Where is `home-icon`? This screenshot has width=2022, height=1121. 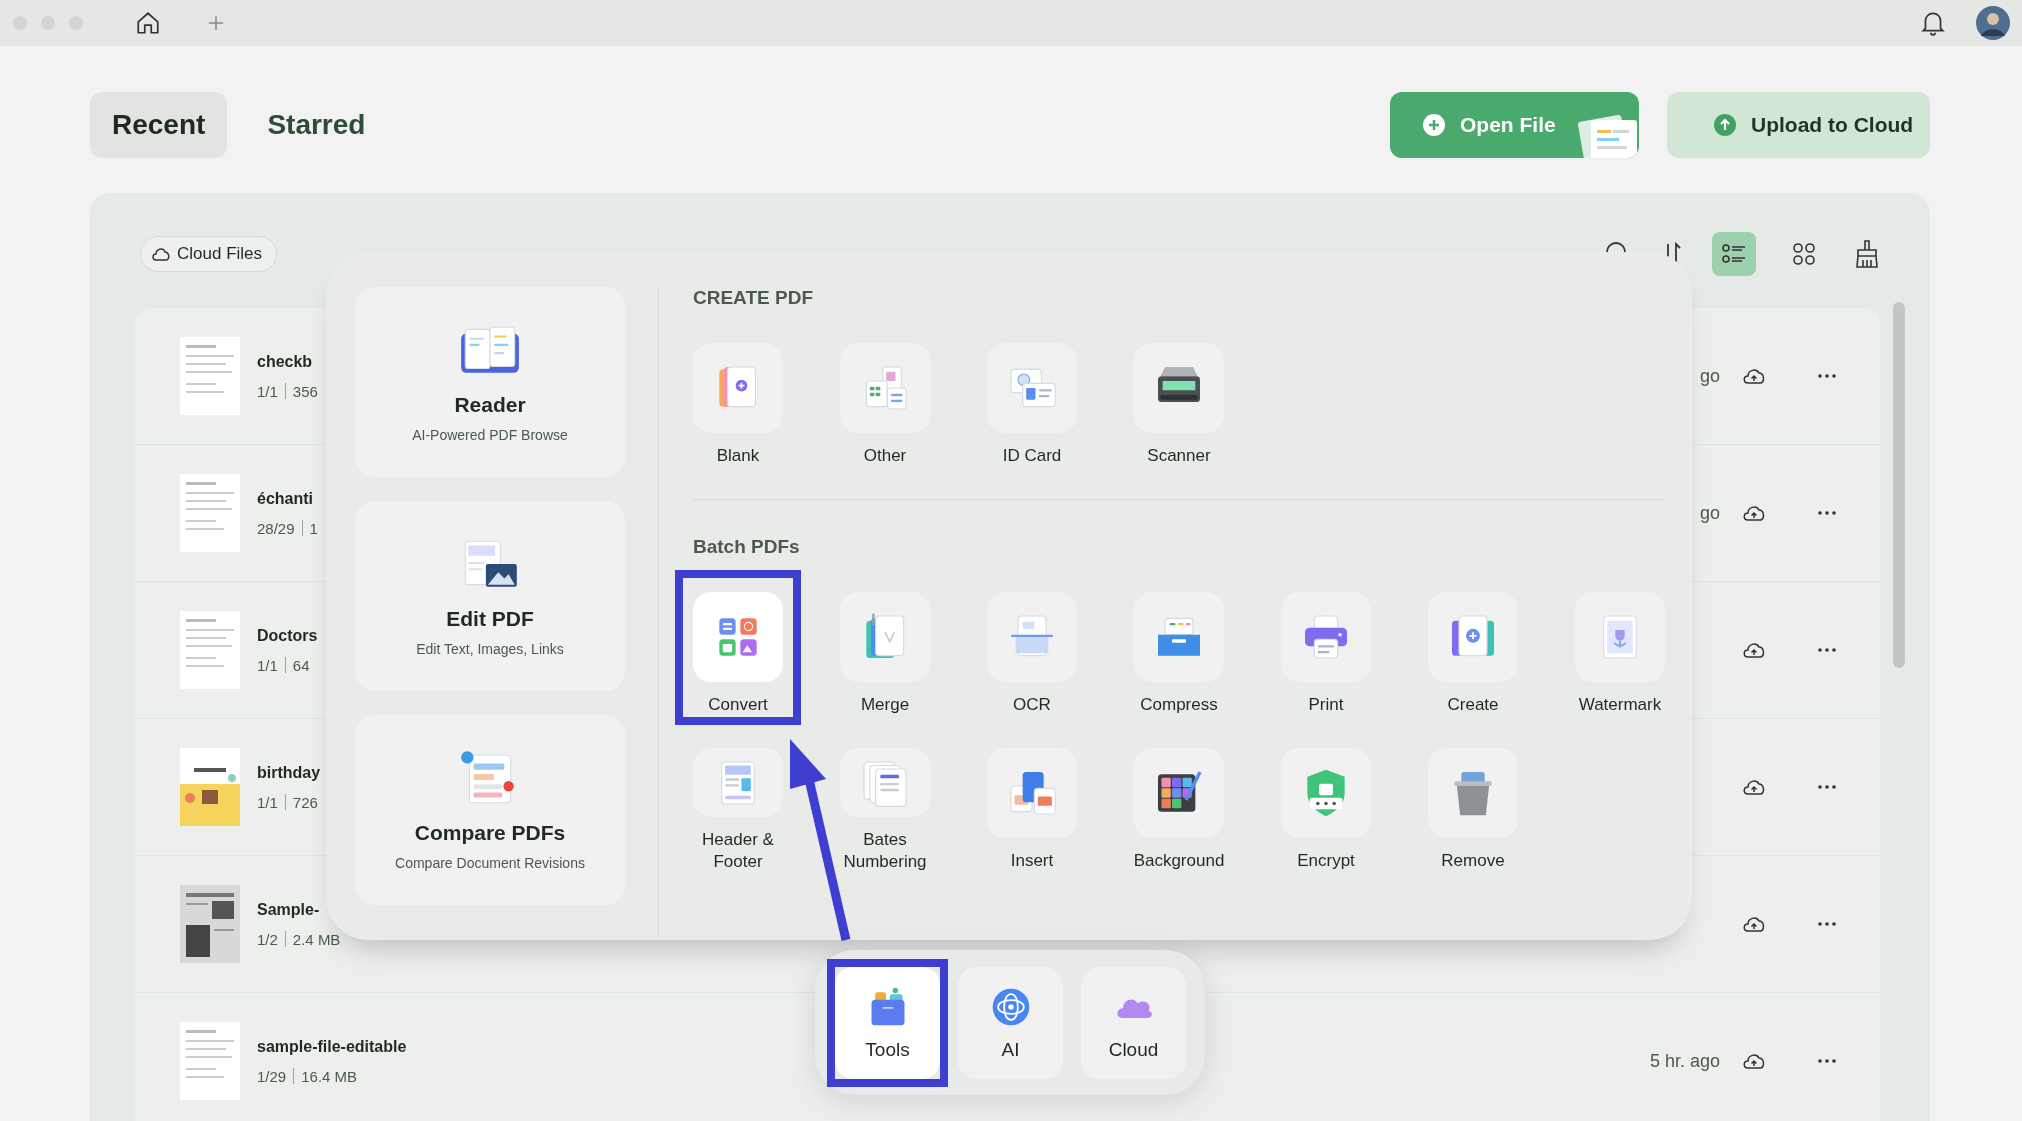
home-icon is located at coordinates (148, 23).